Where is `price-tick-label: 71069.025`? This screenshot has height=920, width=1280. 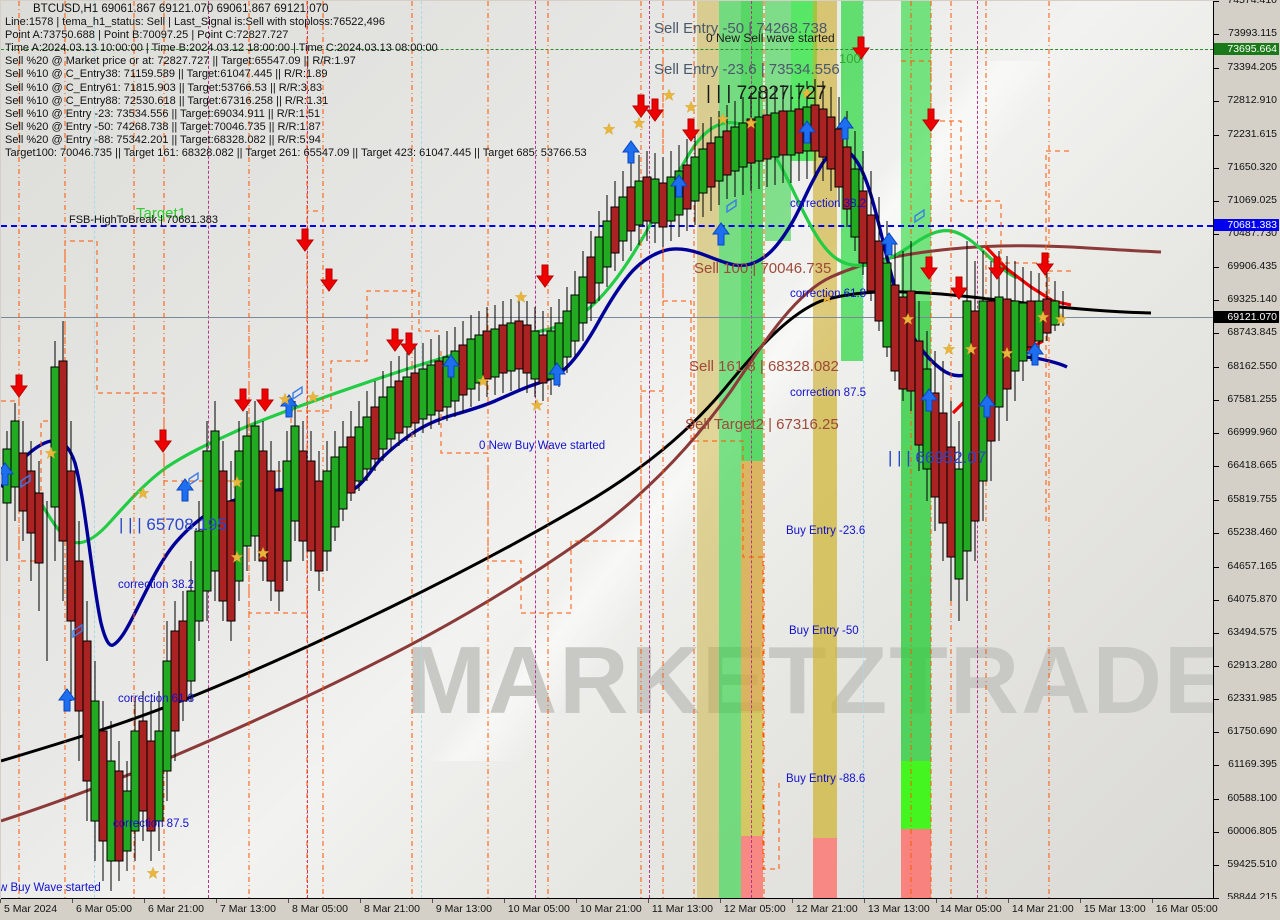
price-tick-label: 71069.025 is located at coordinates (1252, 199).